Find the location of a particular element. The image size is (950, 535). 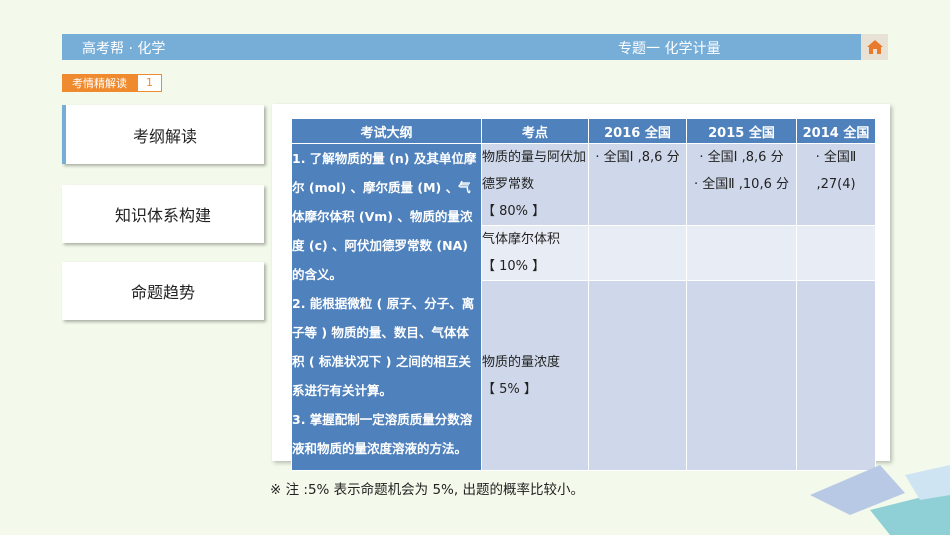

year-2014-cell: · 全国Ⅱ ,27(4) is located at coordinates (836, 184).